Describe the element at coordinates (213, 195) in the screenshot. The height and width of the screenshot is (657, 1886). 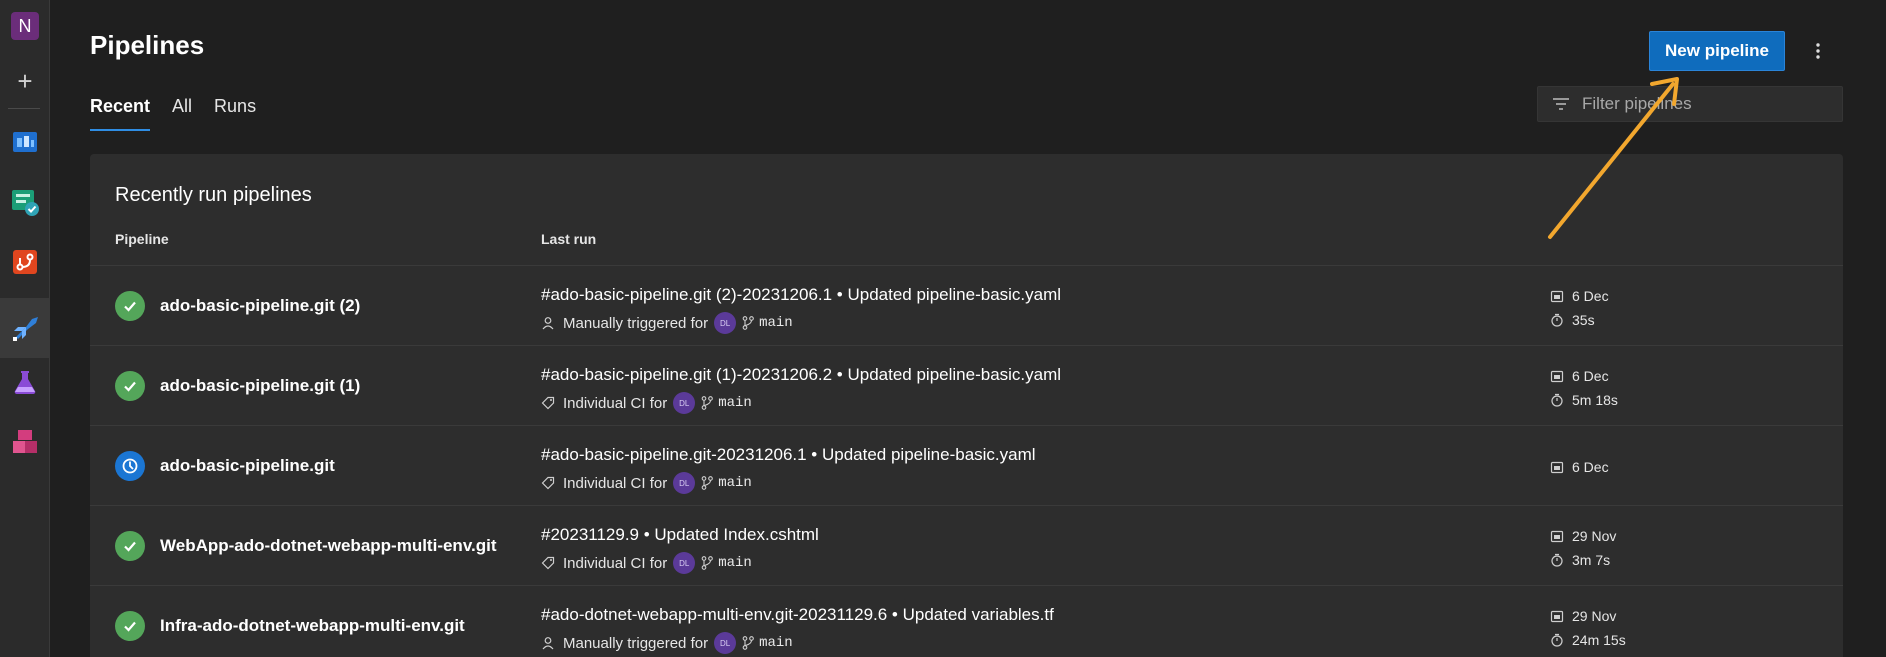
I see `card-title: Recently run pipelines` at that location.